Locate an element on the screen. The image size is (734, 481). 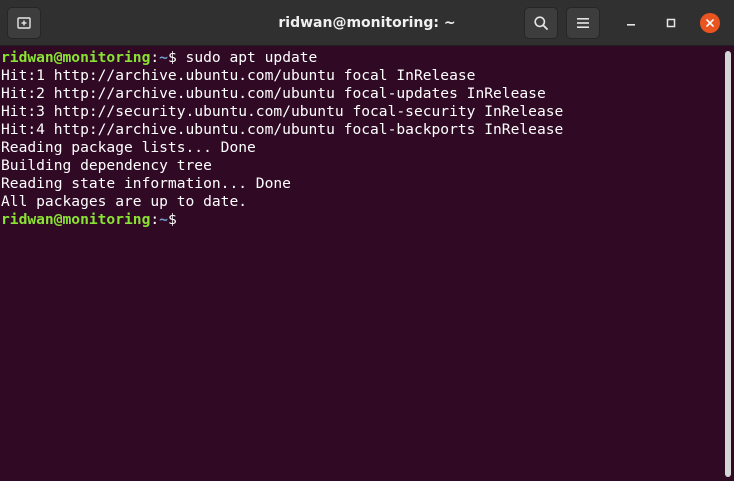
command-line: ridwan@monitoring:~$ sudo apt update is located at coordinates (361, 58).